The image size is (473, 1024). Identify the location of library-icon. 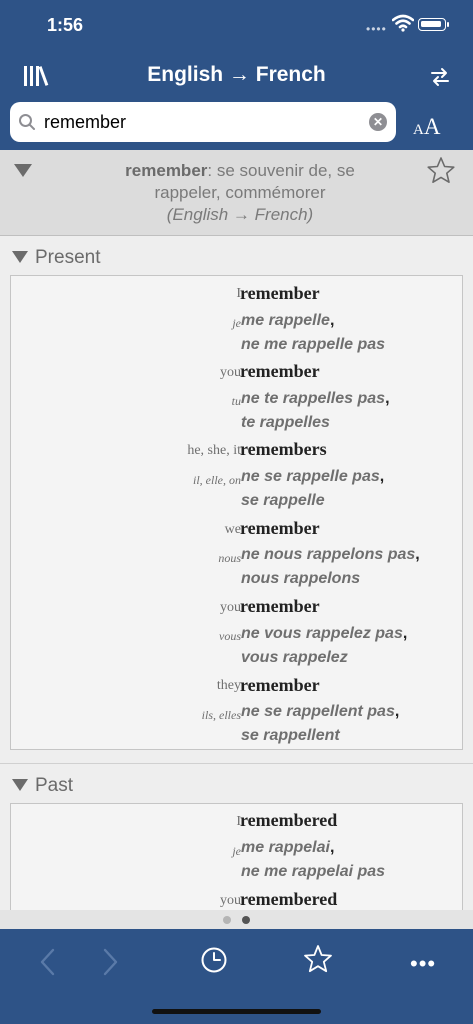
(36, 76).